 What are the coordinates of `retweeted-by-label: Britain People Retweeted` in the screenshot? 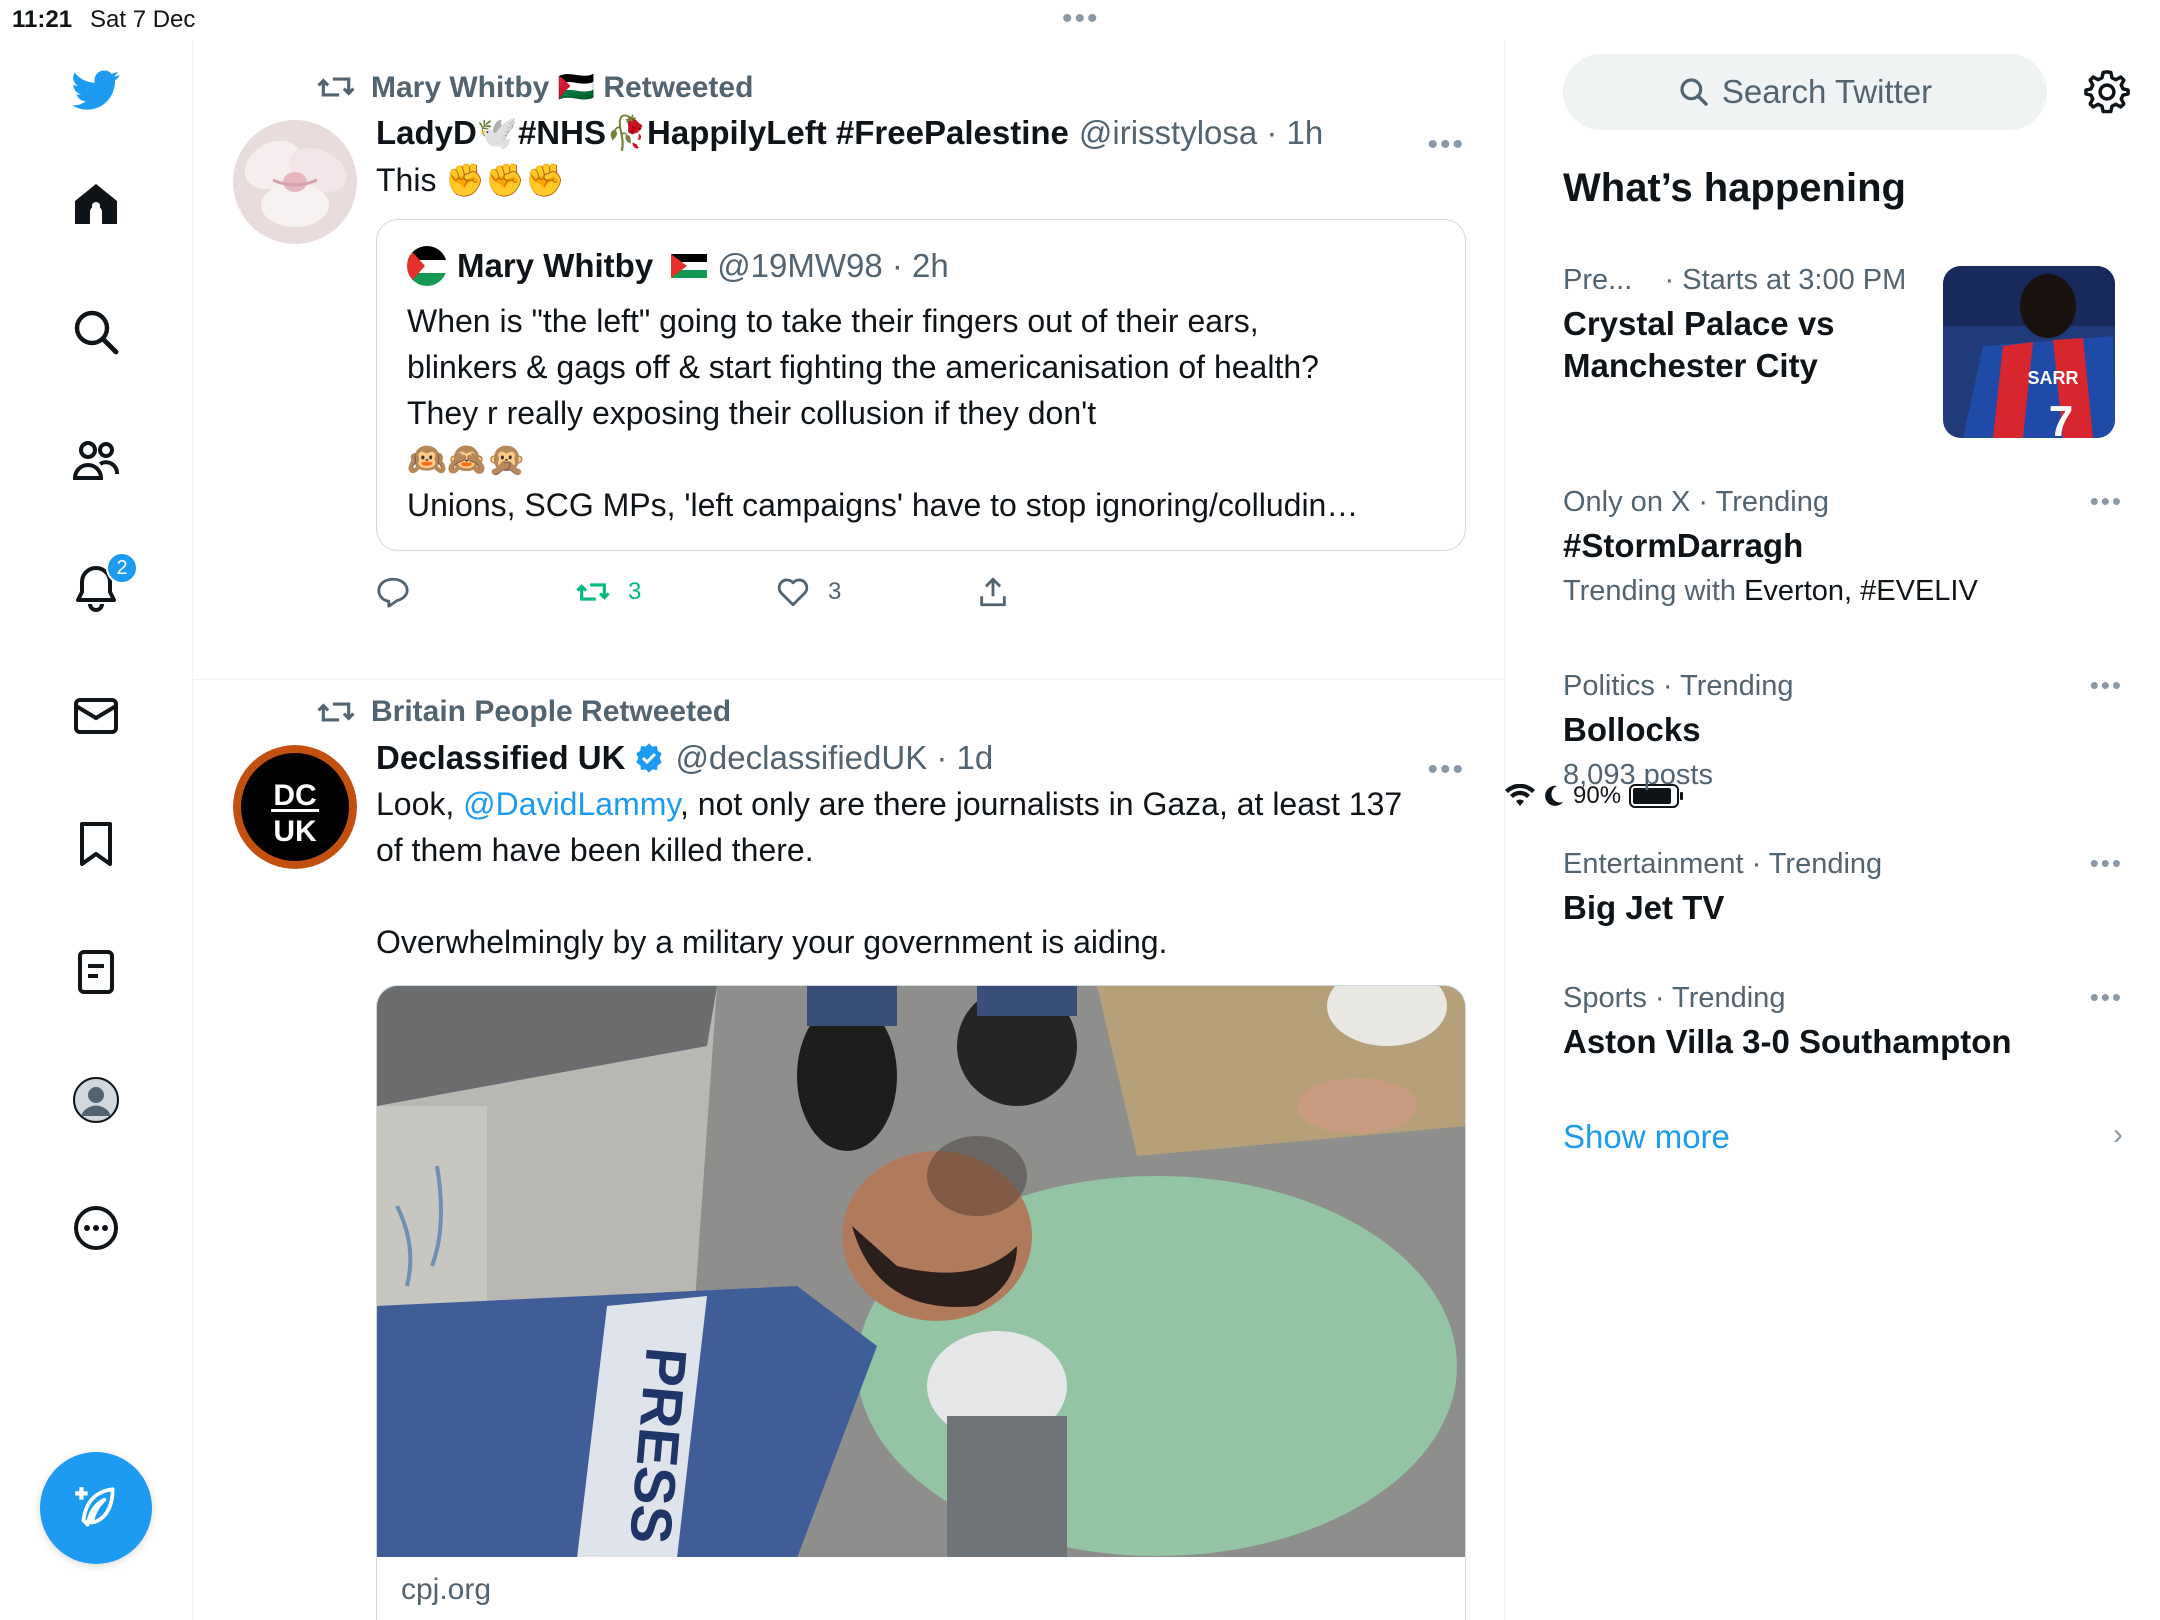 It's located at (551, 712).